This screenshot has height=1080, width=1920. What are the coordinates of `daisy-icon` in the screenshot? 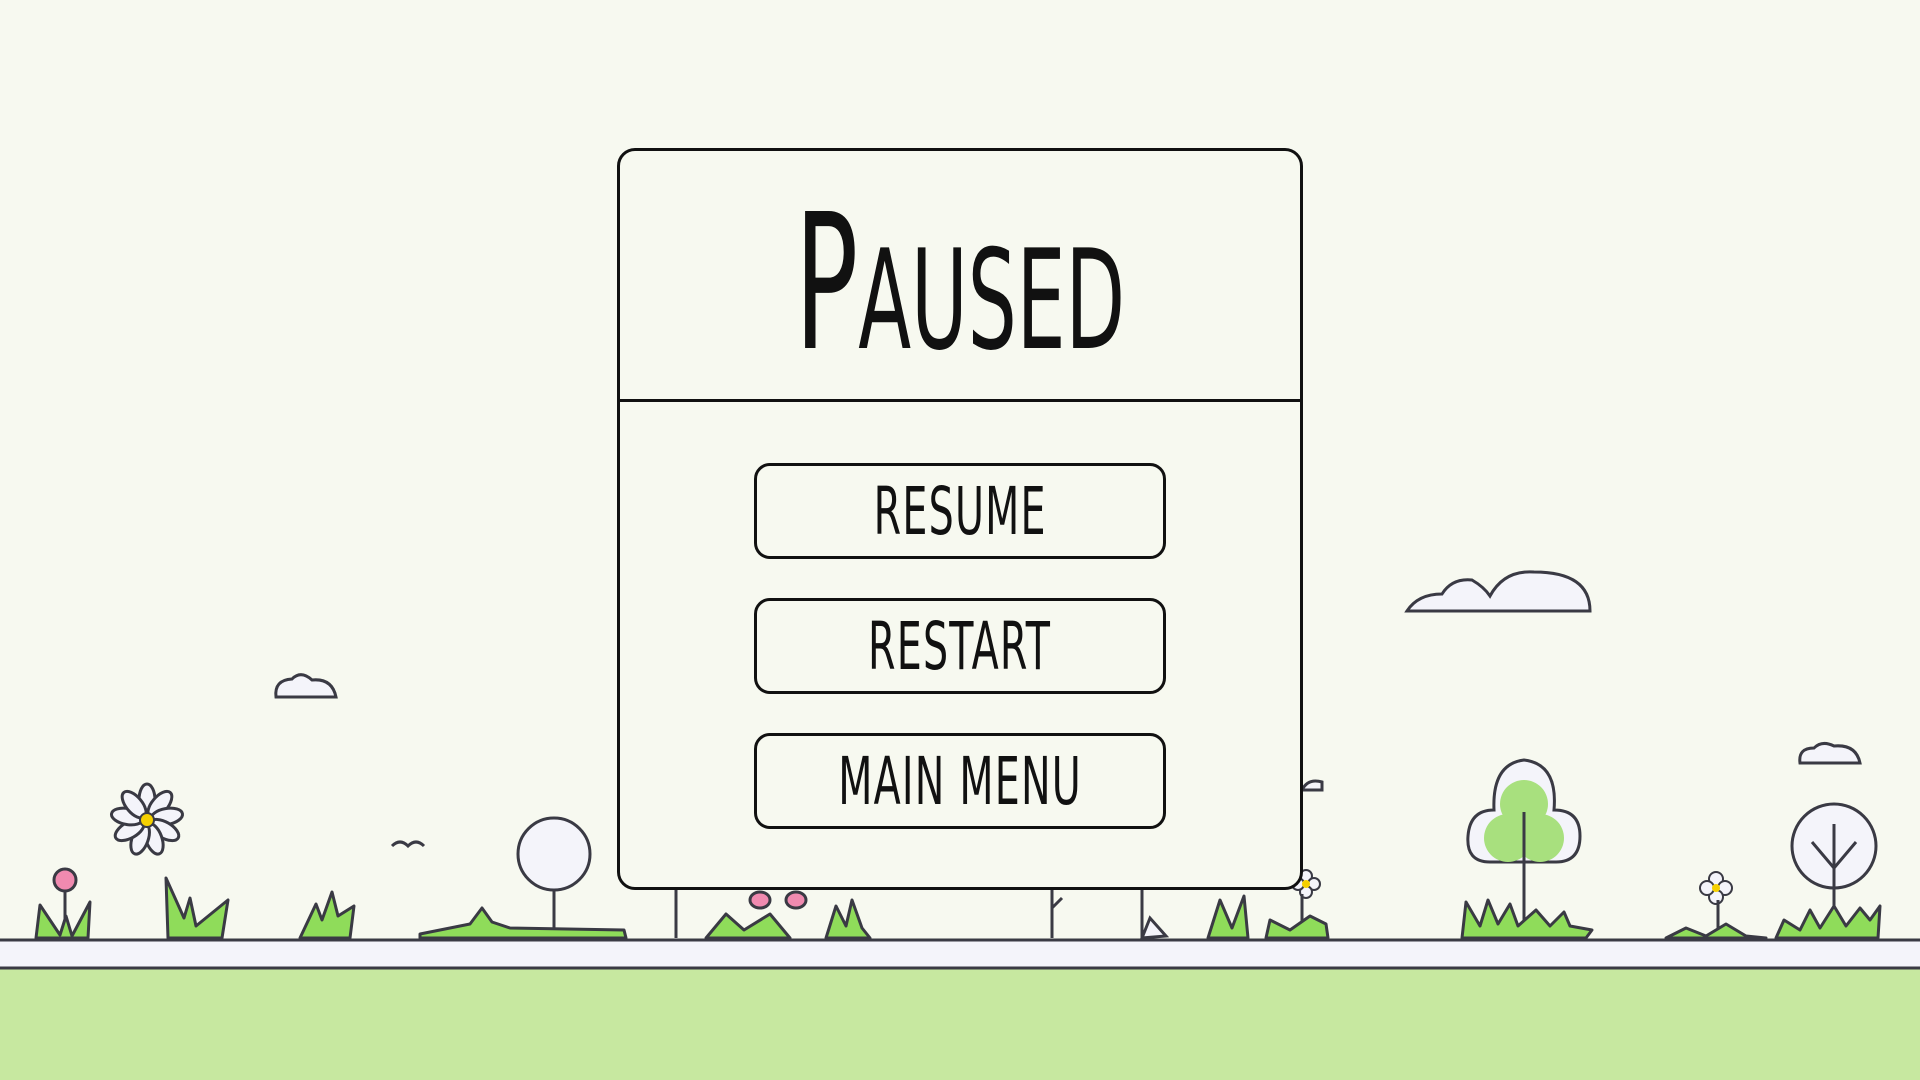 It's located at (147, 819).